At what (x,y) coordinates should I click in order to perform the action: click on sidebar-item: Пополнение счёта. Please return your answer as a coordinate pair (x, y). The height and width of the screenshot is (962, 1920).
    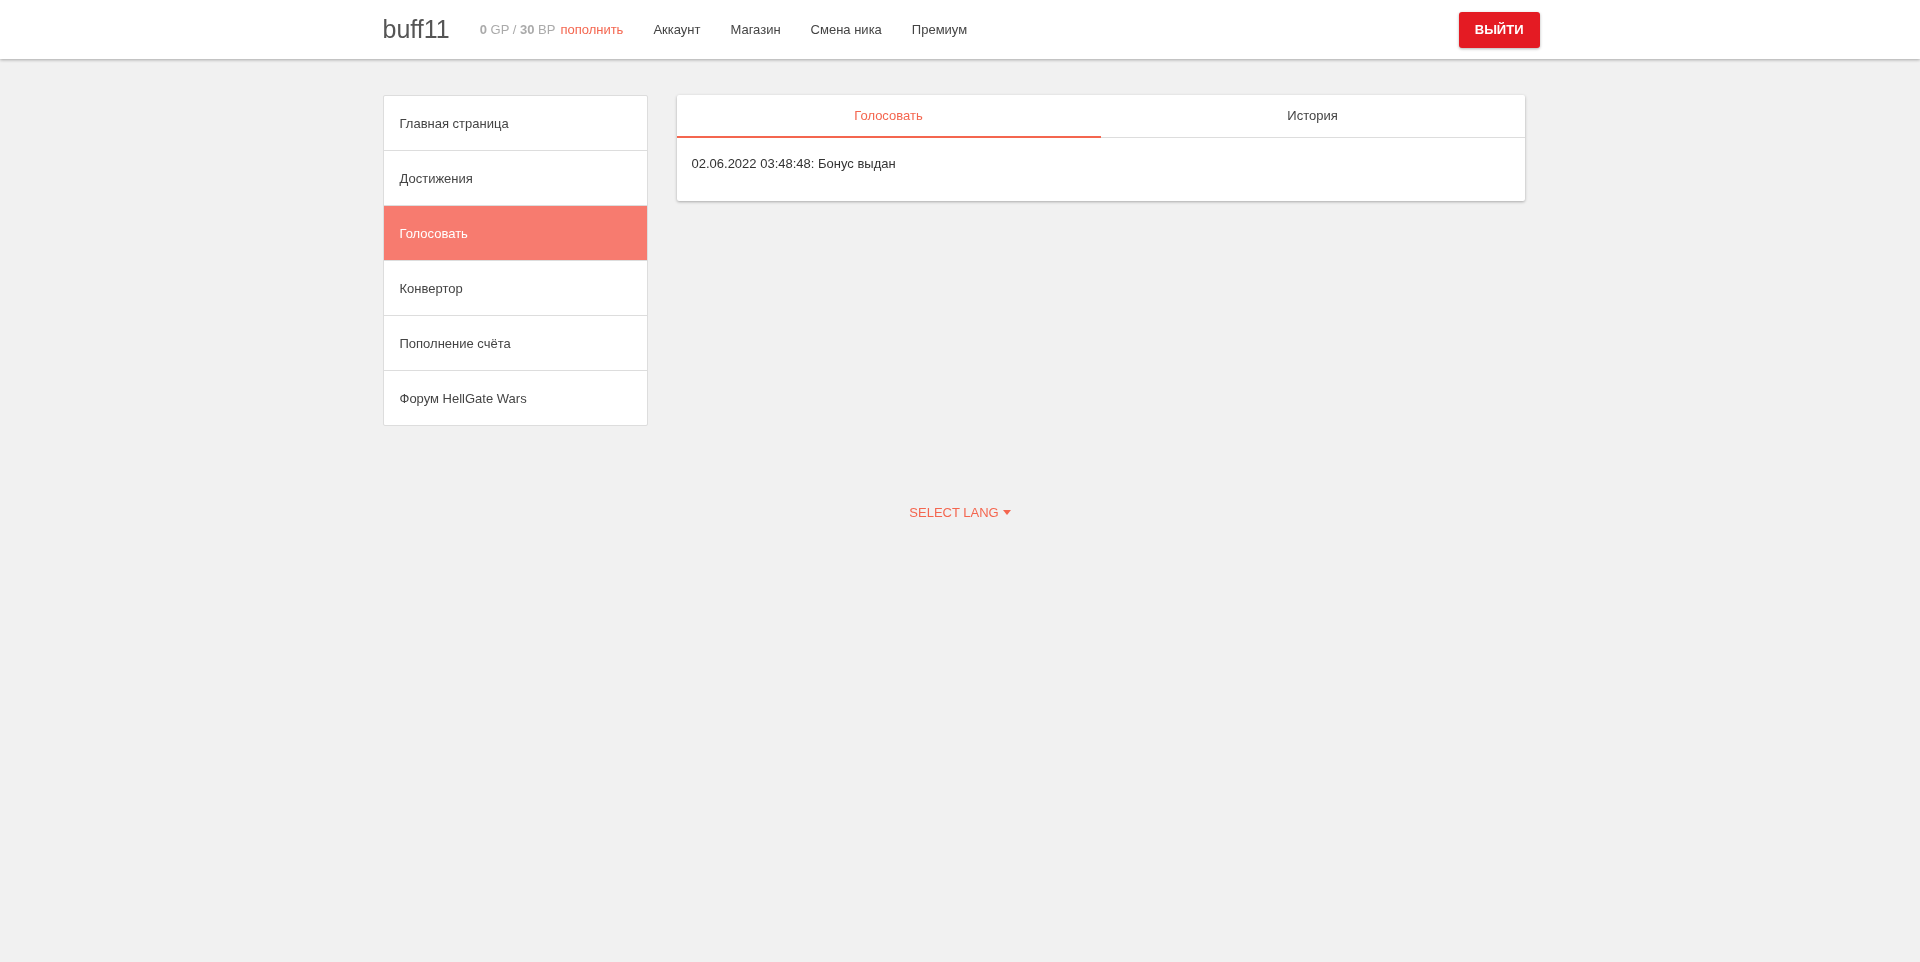
    Looking at the image, I should click on (515, 342).